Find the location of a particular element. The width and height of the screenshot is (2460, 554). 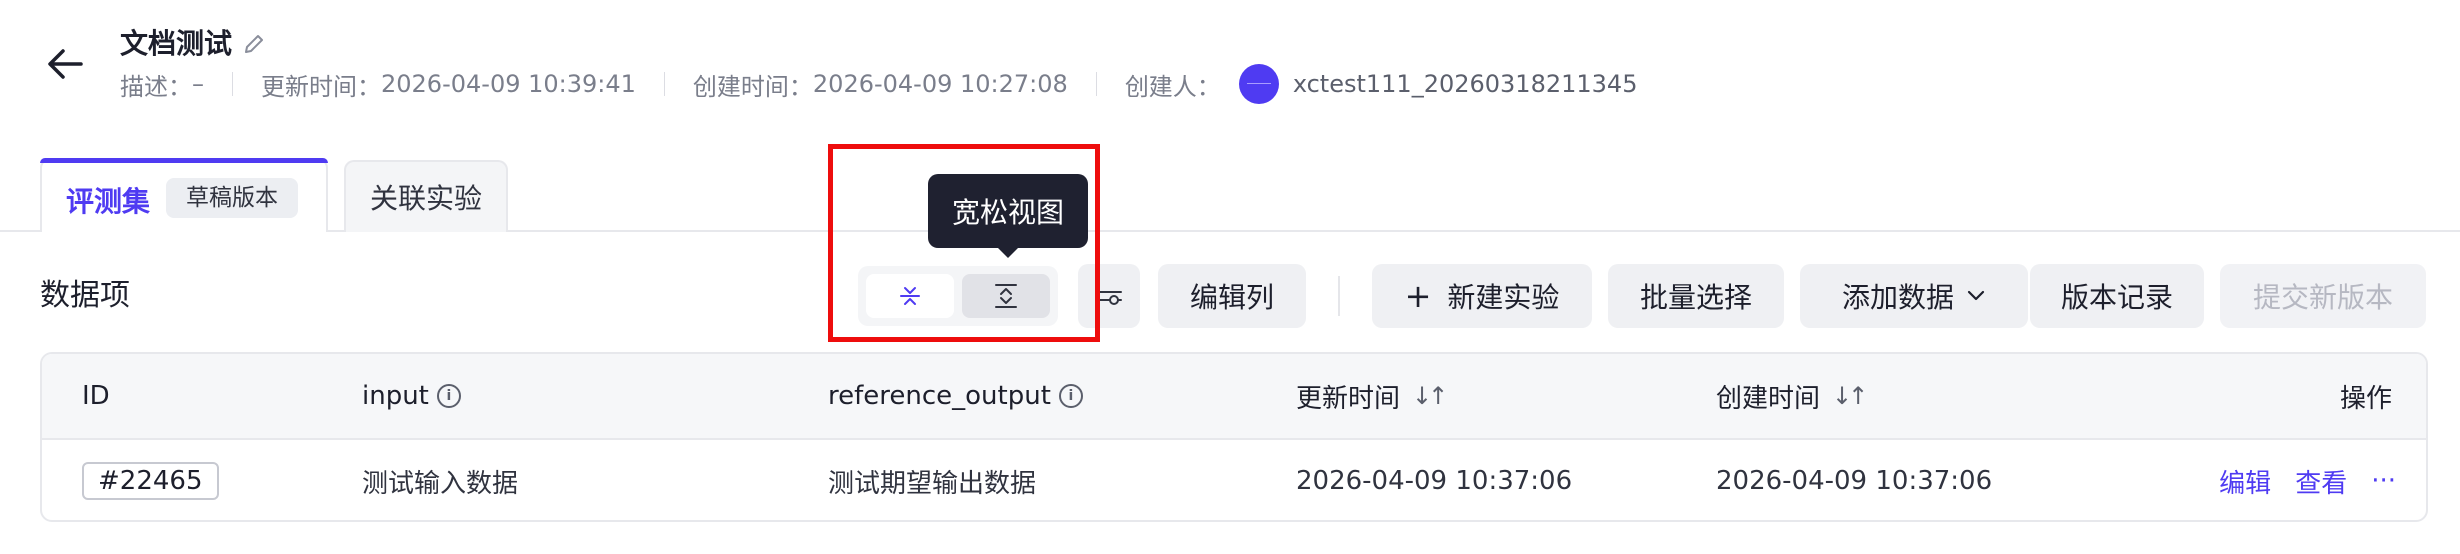

column-header-actions: 操作 is located at coordinates (2366, 396).